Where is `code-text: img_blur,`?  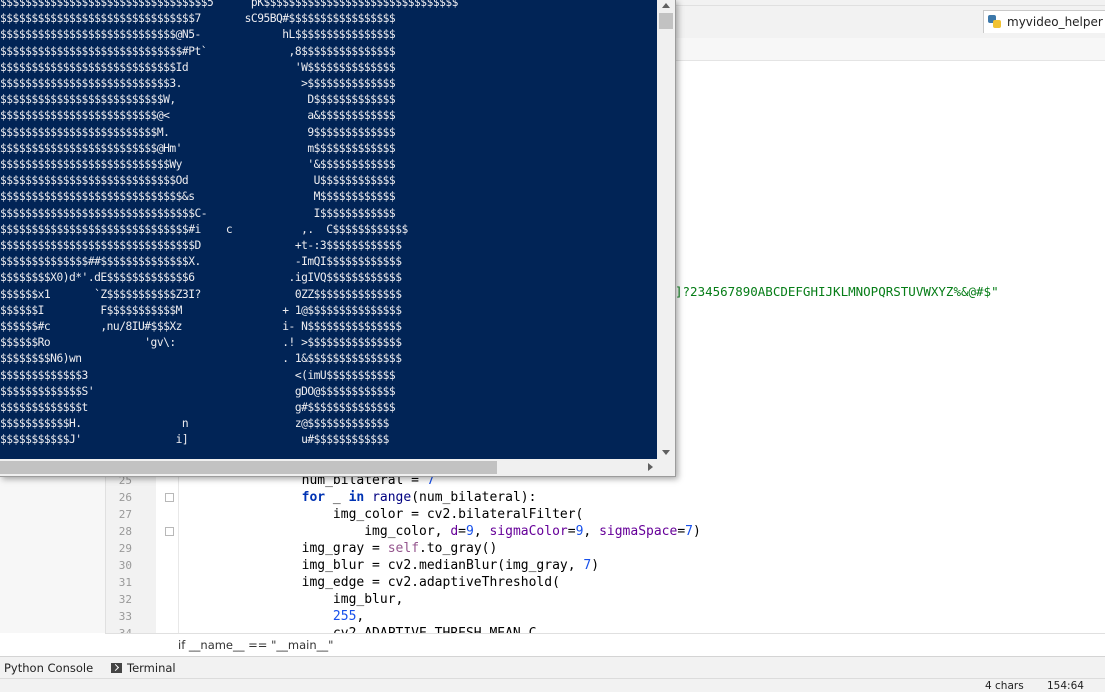
code-text: img_blur, is located at coordinates (321, 599).